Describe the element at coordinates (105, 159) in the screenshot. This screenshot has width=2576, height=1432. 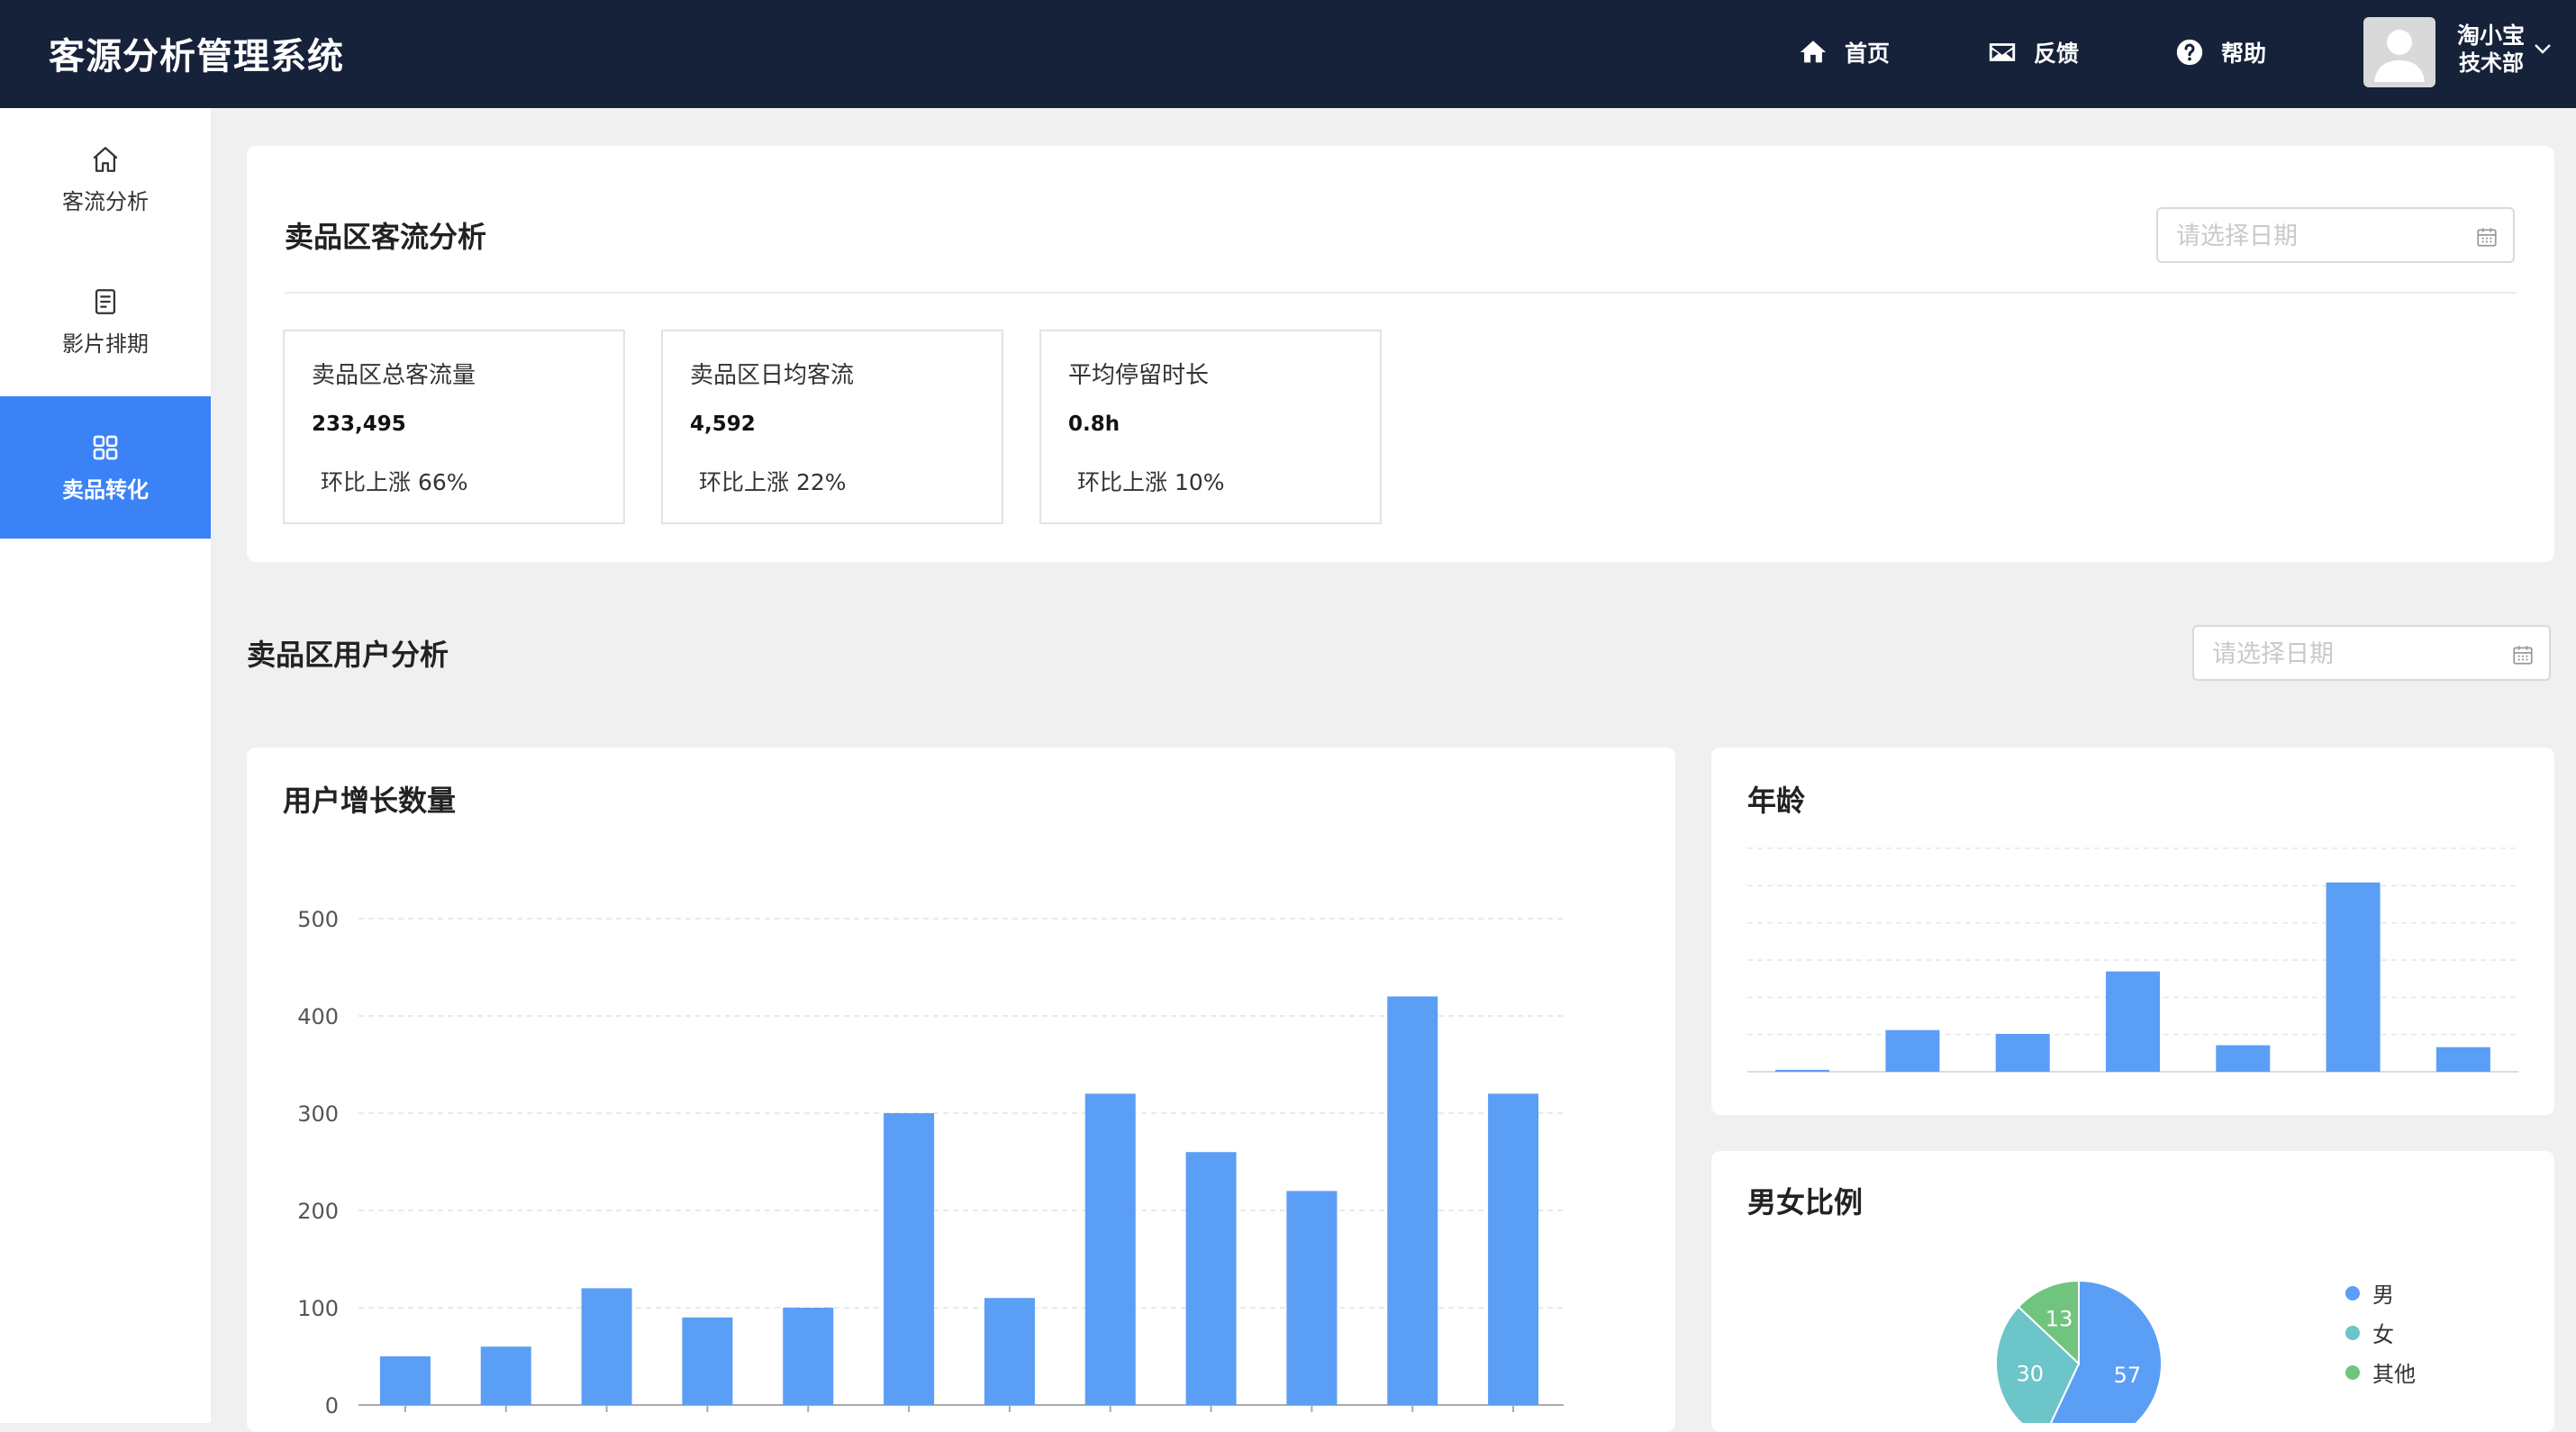
I see `home-outline-icon` at that location.